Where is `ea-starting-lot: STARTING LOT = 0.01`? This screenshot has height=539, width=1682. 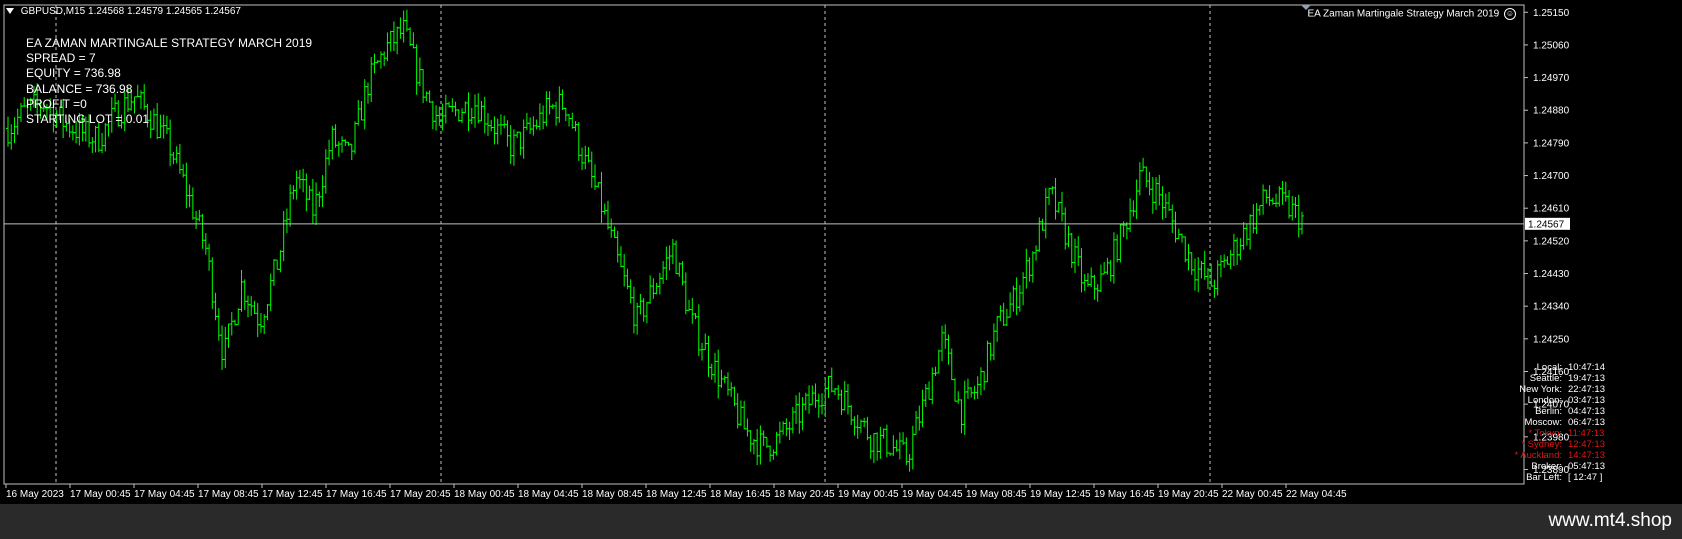
ea-starting-lot: STARTING LOT = 0.01 is located at coordinates (88, 119).